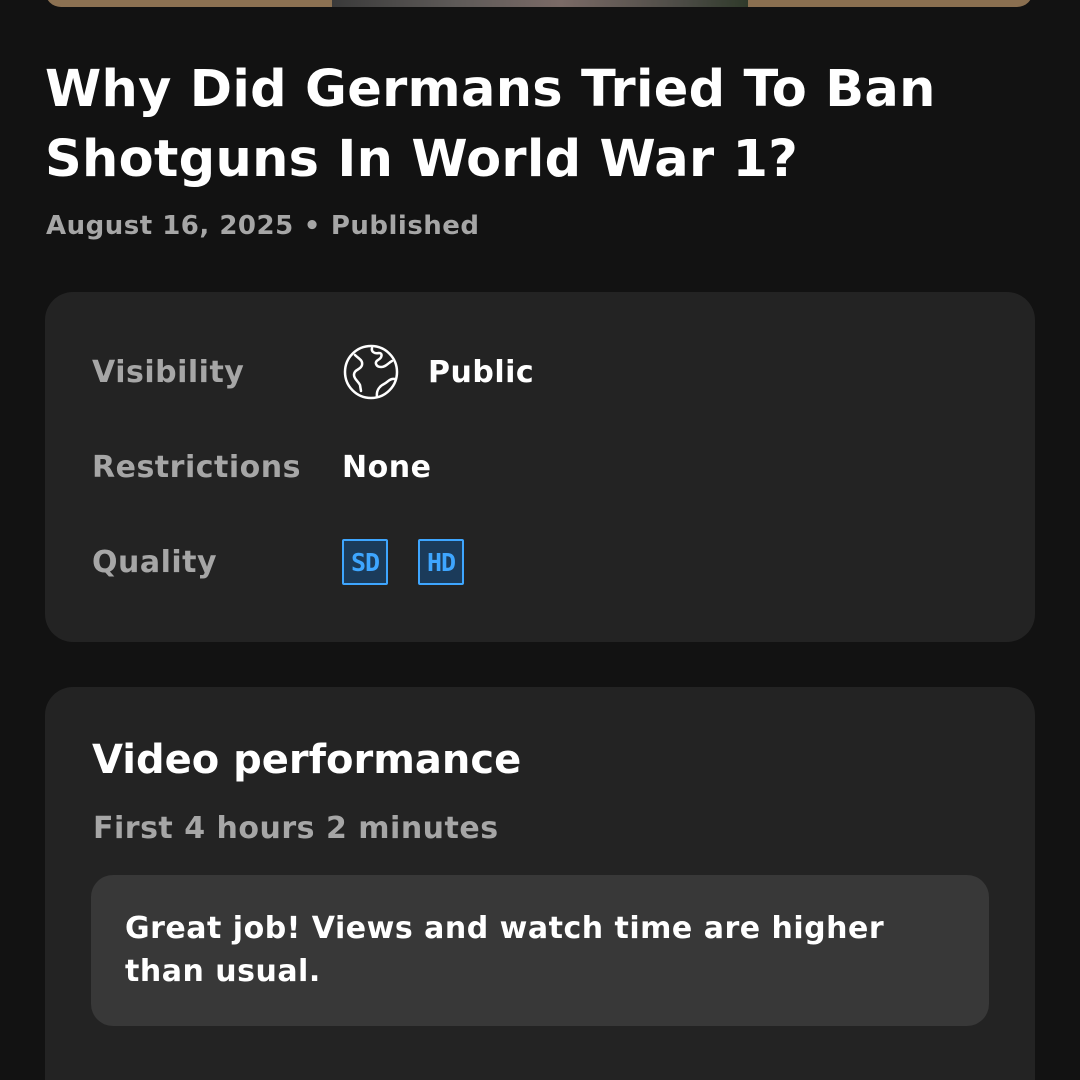  Describe the element at coordinates (441, 562) in the screenshot. I see `hd-badge-icon: HD` at that location.